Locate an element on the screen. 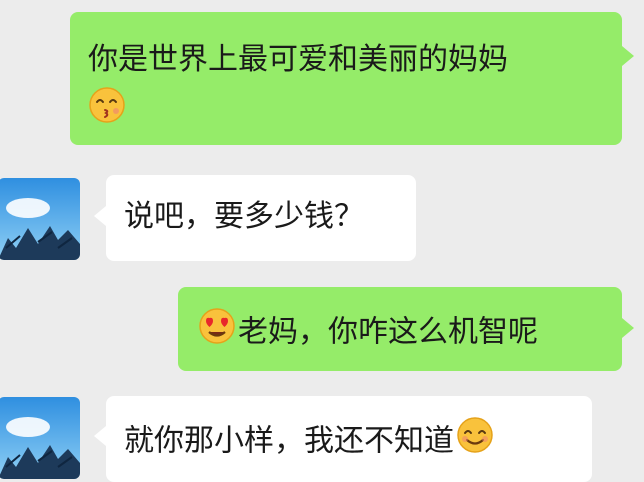  incoming-message-bubble: 就你那小样，我还不知道 is located at coordinates (349, 439).